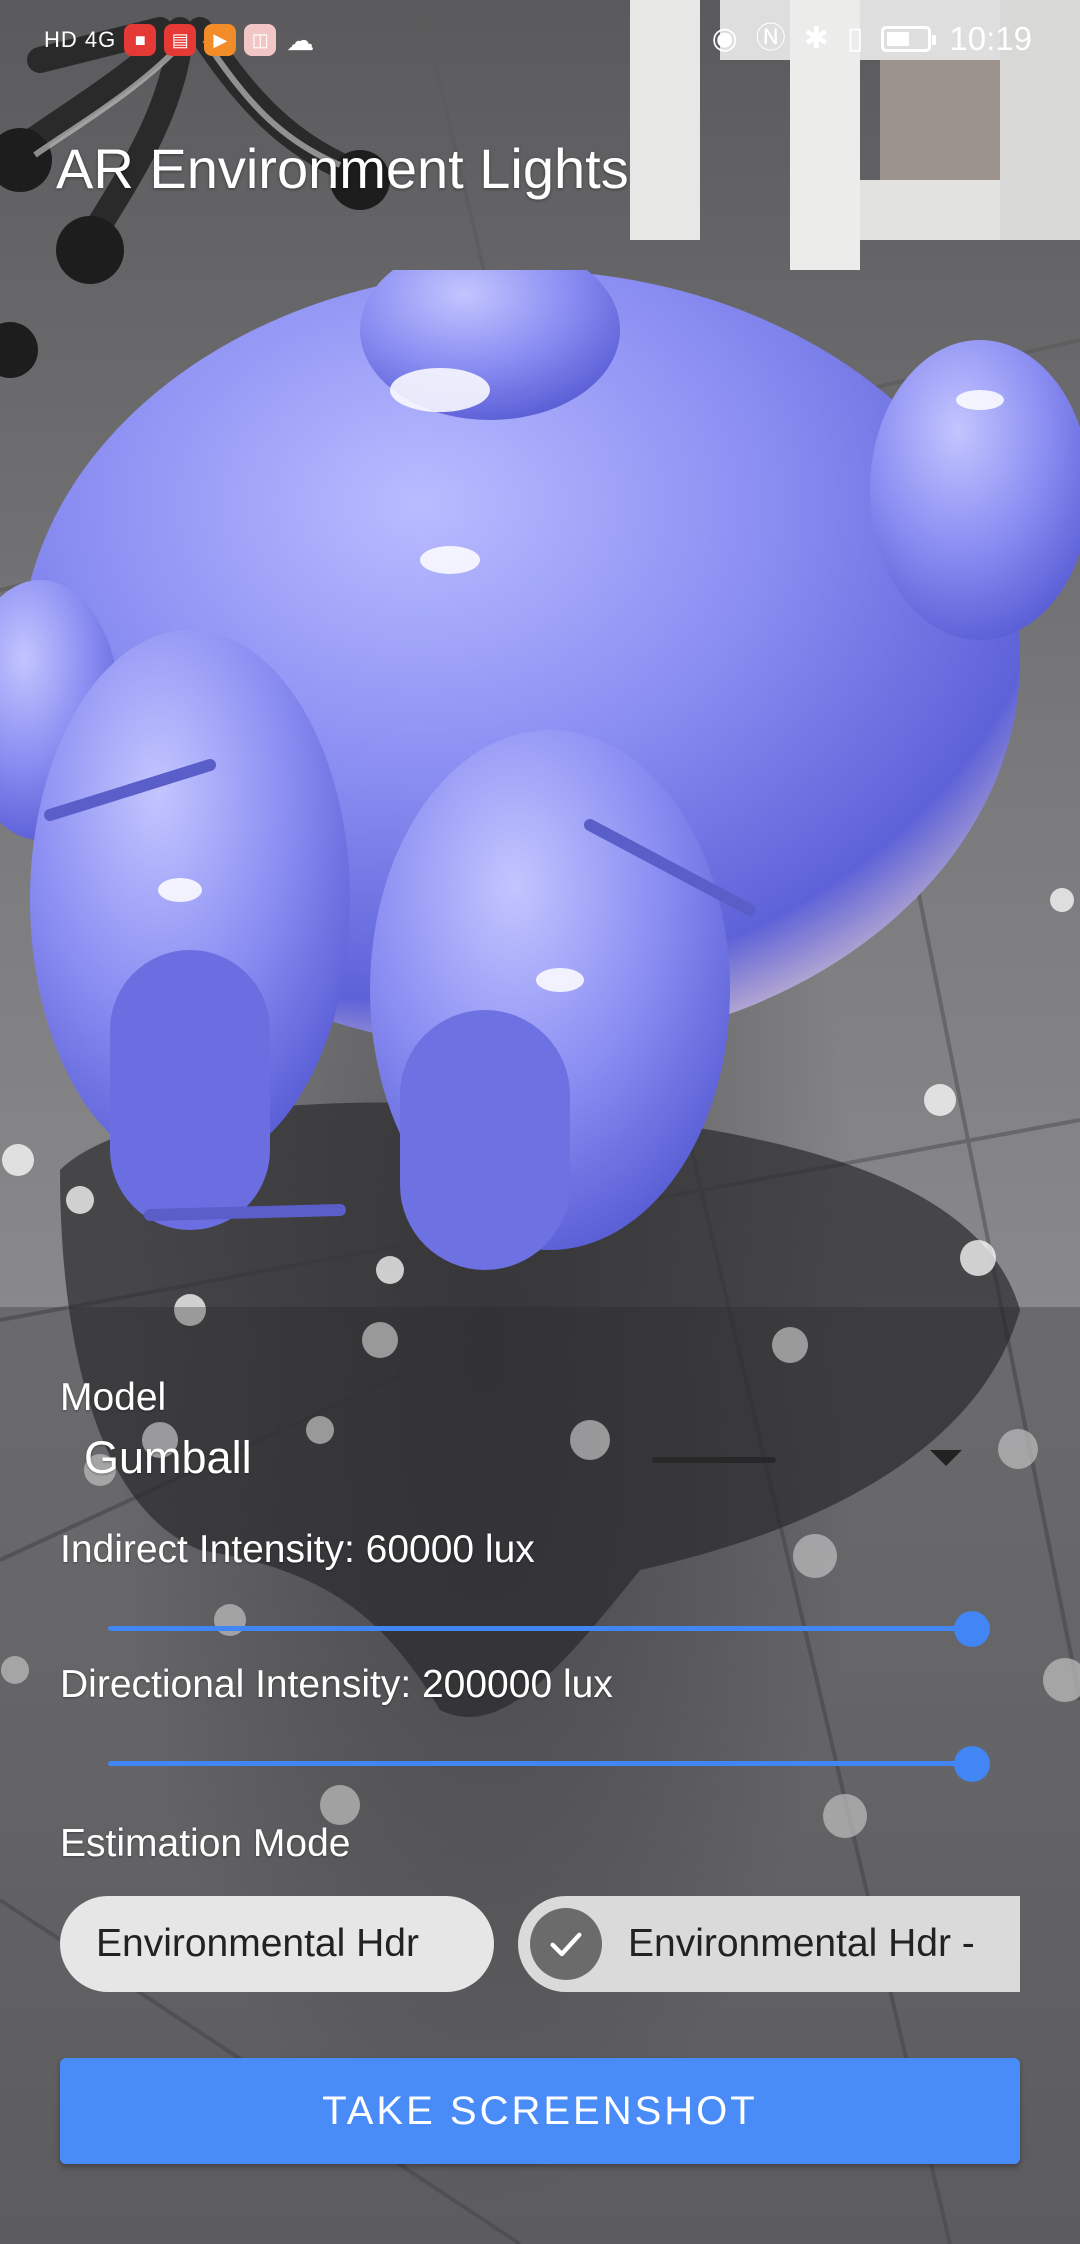  Describe the element at coordinates (297, 1549) in the screenshot. I see `indirect-intensity-label: Indirect Intensity: 60000 lux` at that location.